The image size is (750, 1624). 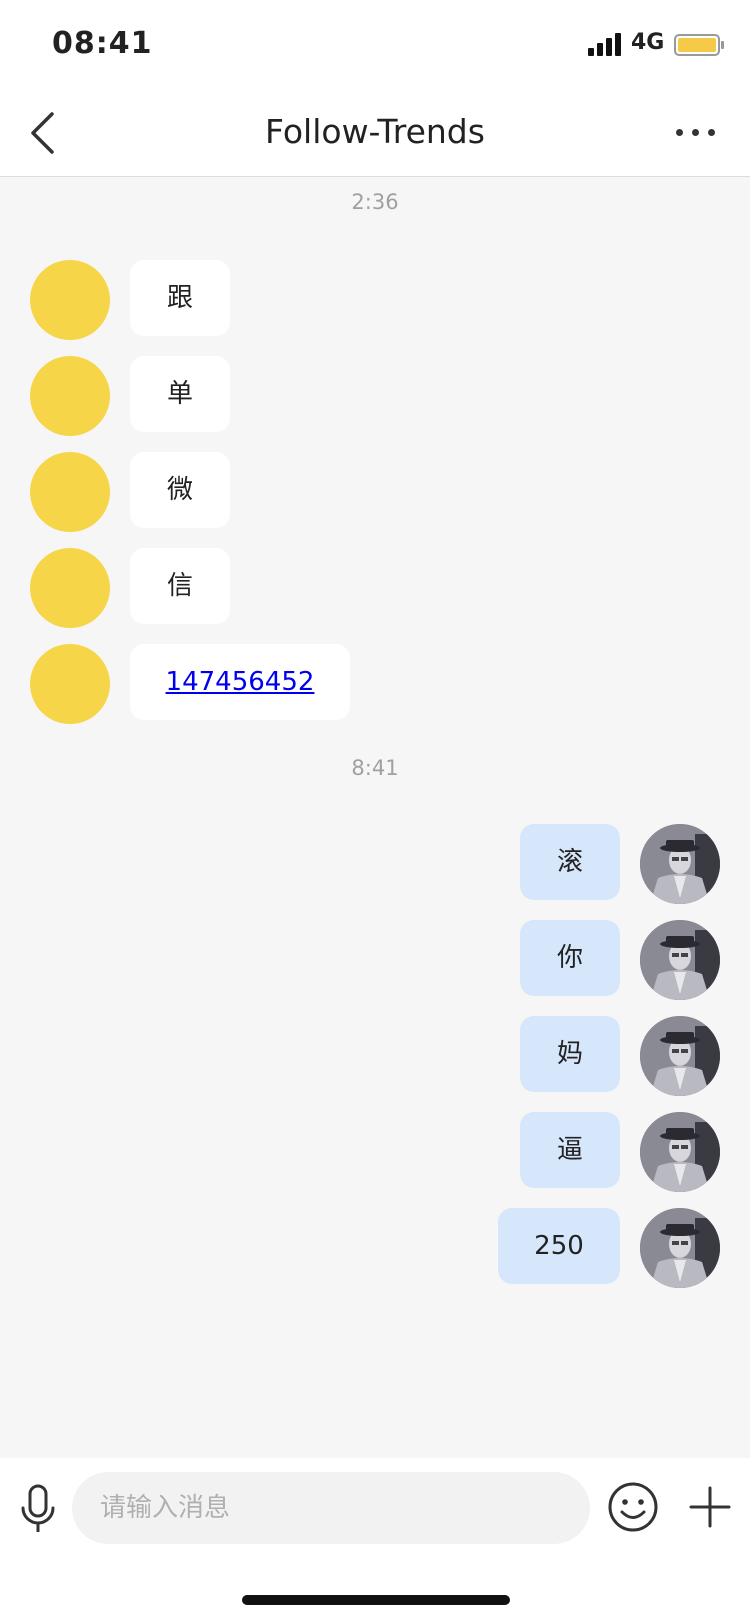 What do you see at coordinates (375, 202) in the screenshot?
I see `timestamp: 2:36` at bounding box center [375, 202].